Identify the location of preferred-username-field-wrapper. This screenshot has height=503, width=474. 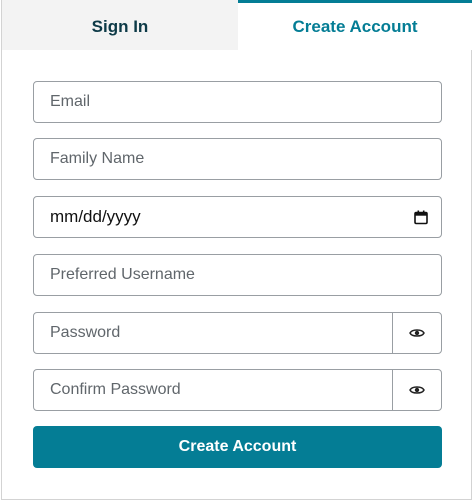
(237, 275).